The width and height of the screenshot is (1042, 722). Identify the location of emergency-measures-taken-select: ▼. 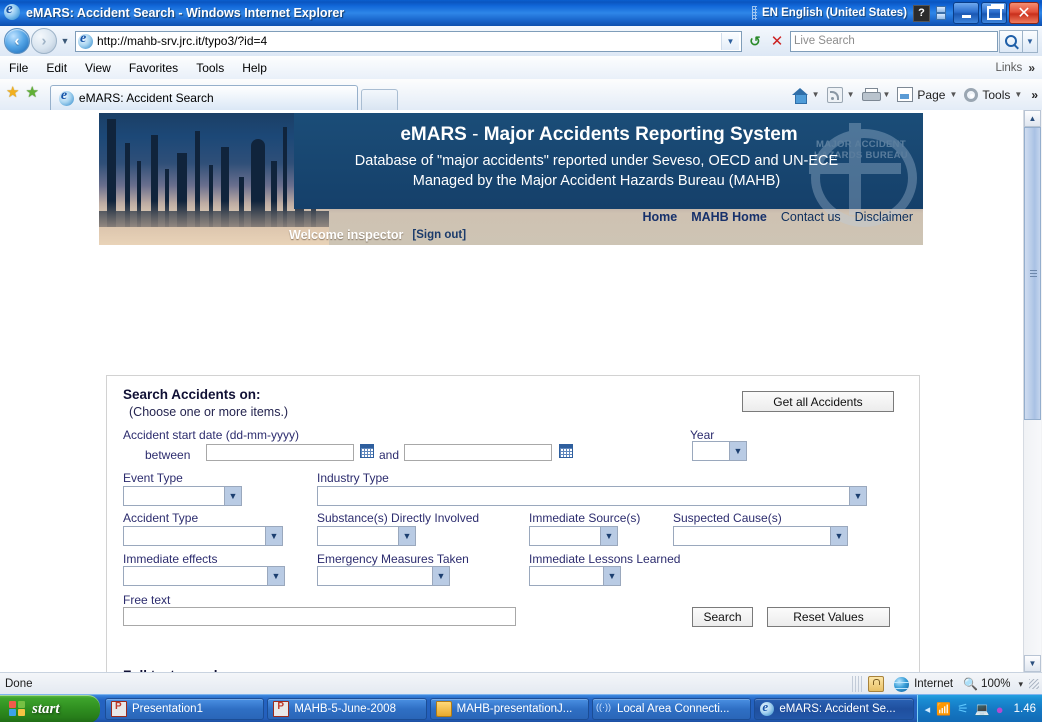
(383, 576).